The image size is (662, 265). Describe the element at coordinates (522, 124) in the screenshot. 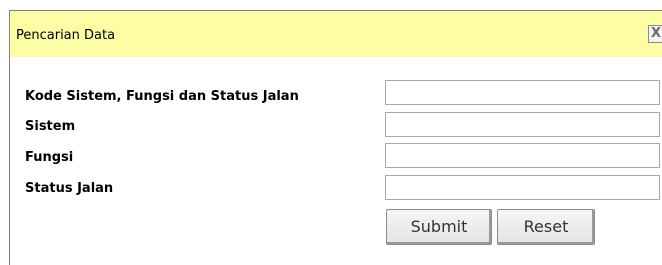

I see `sistem-input` at that location.